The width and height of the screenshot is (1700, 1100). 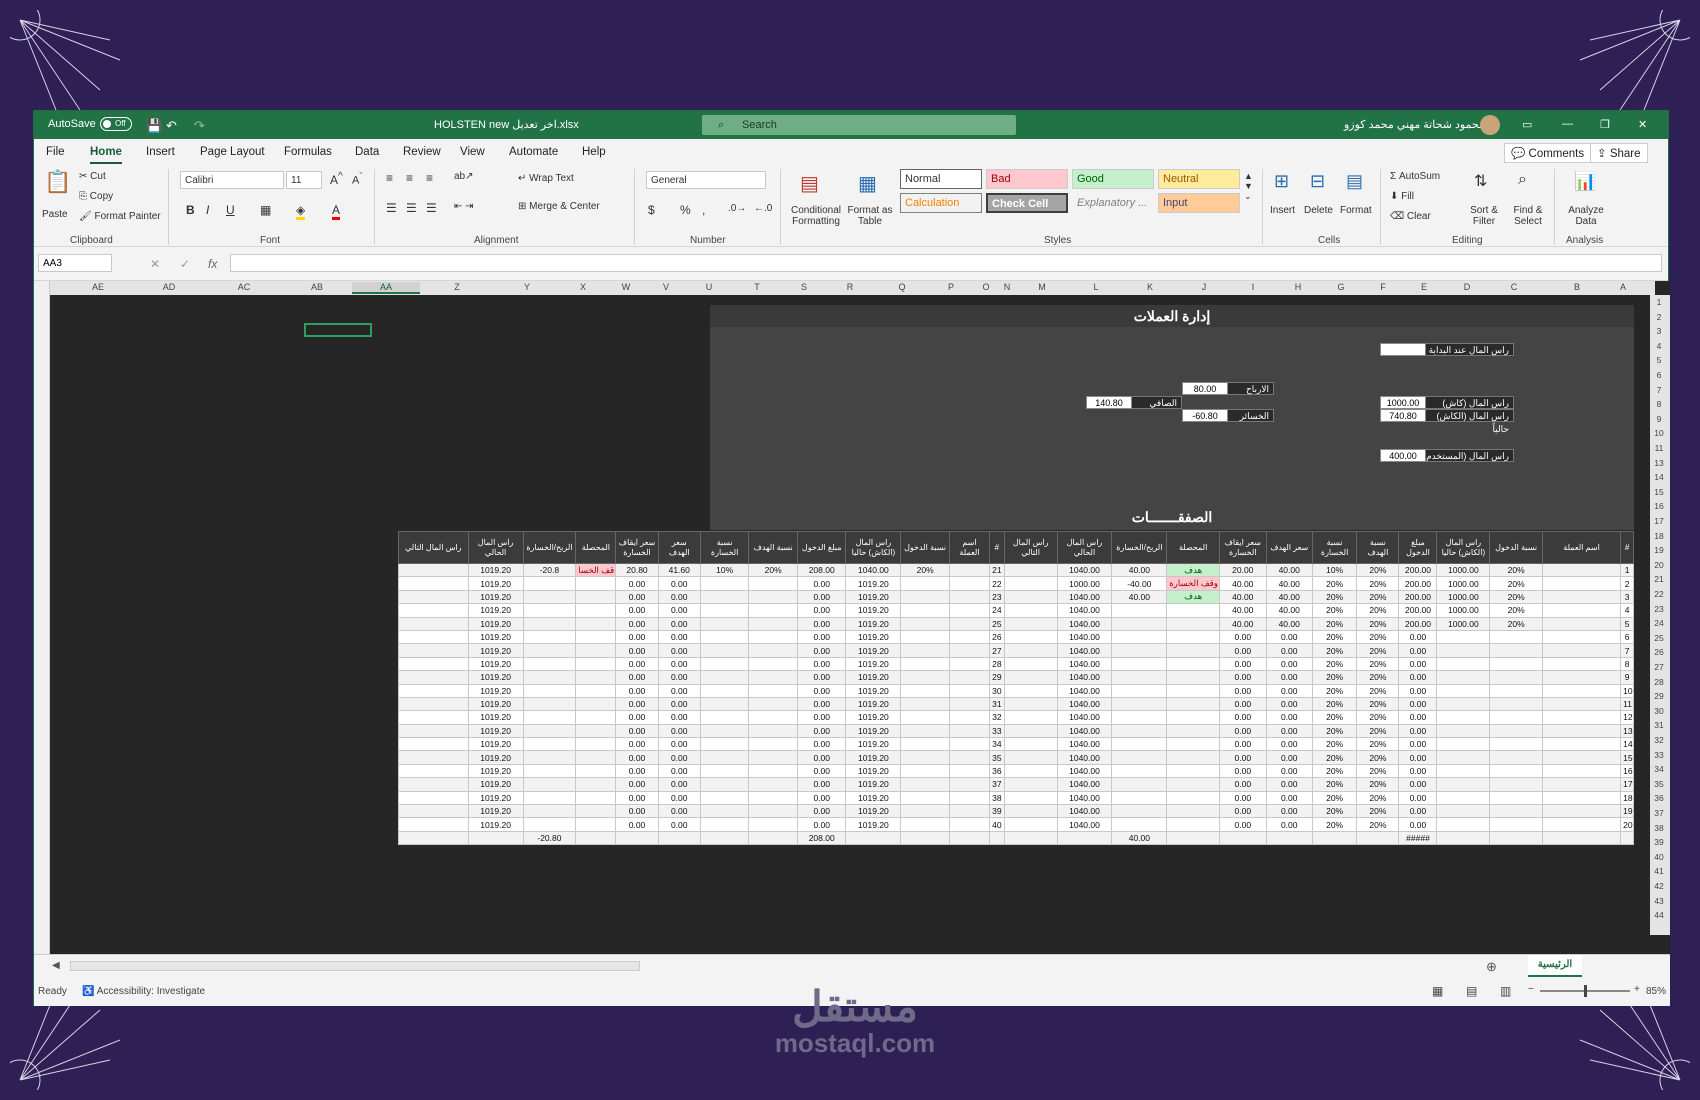 What do you see at coordinates (1522, 180) in the screenshot?
I see `find-select-icon: ⌕` at bounding box center [1522, 180].